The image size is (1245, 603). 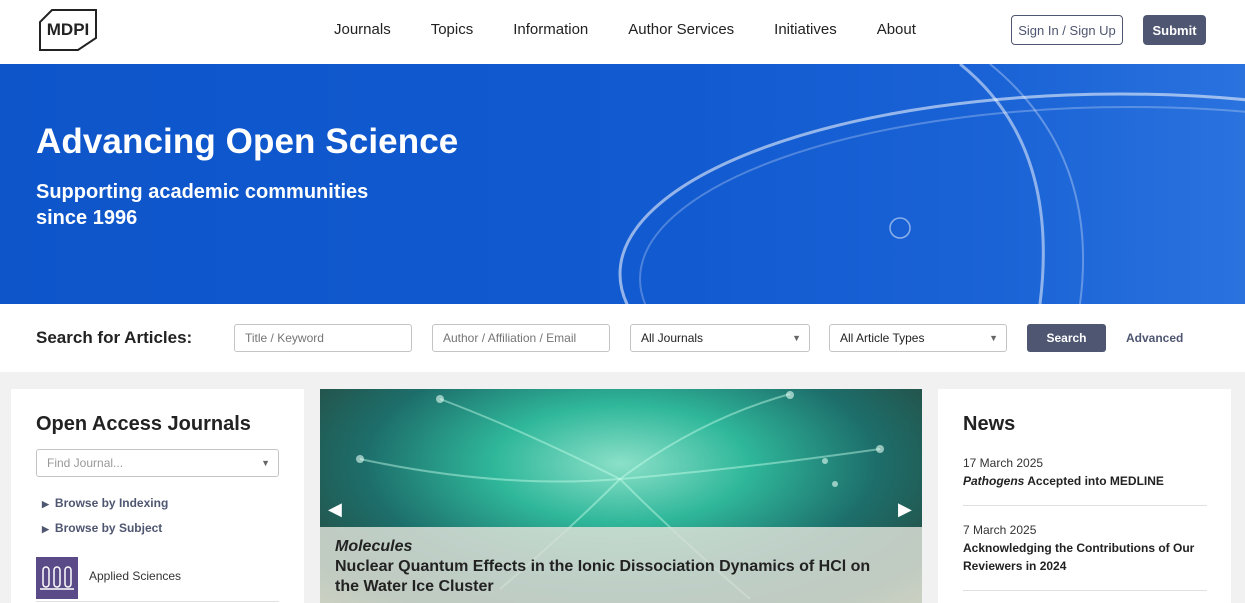 I want to click on journal-select-value: All Journals, so click(x=672, y=338).